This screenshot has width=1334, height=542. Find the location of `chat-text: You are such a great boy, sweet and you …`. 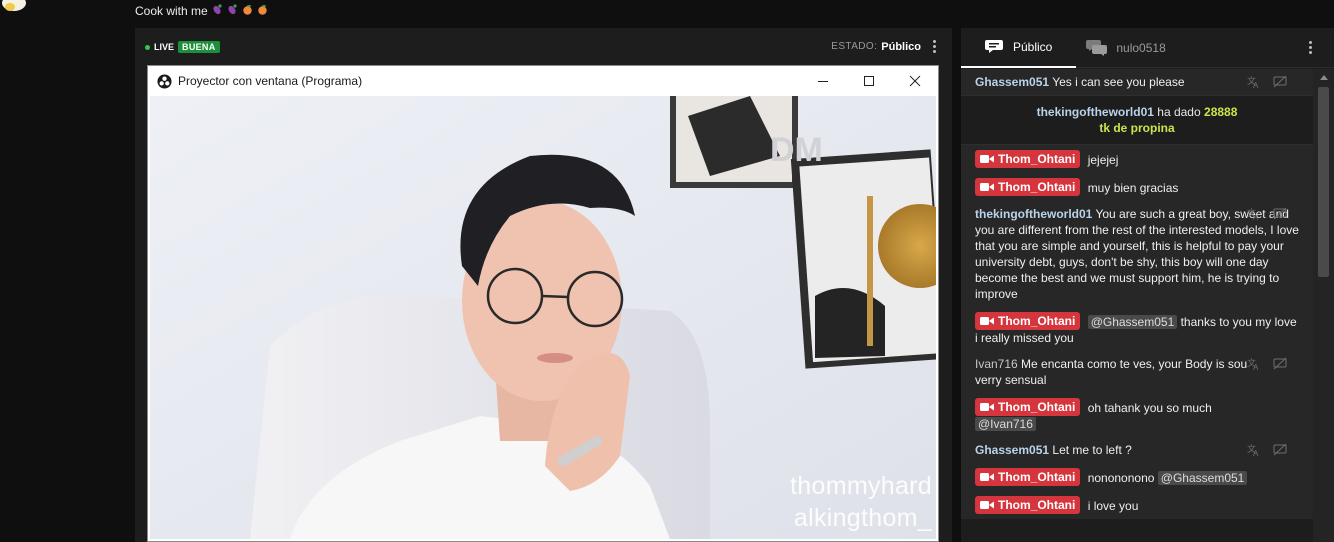

chat-text: You are such a great boy, sweet and you … is located at coordinates (1137, 254).